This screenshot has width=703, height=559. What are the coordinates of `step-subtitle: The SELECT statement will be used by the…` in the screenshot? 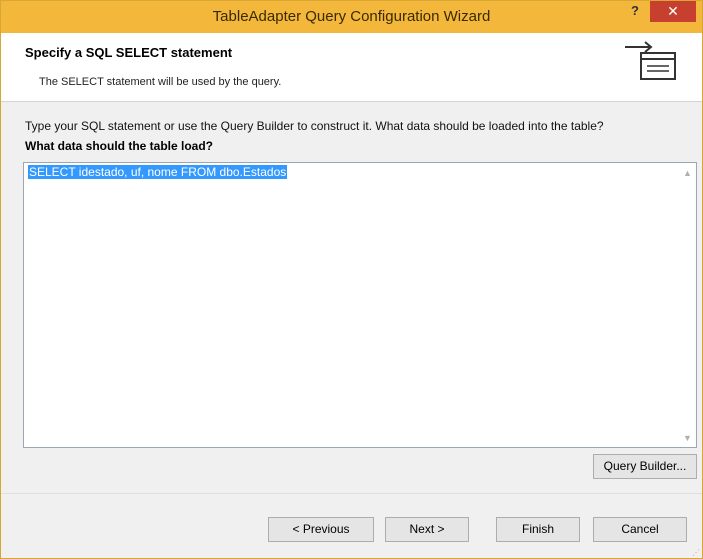 It's located at (160, 82).